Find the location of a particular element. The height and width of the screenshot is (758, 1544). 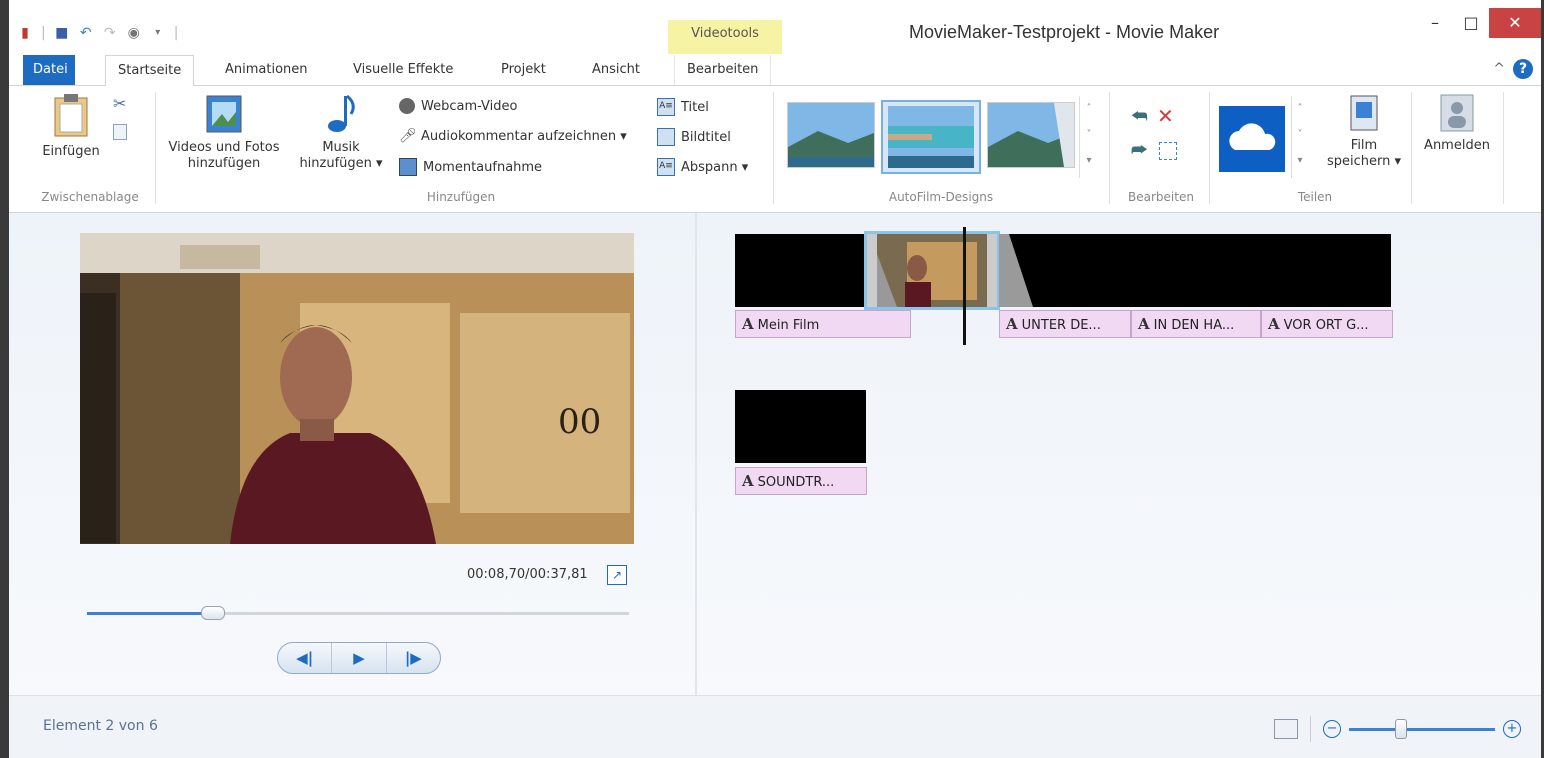

abspann-button: A≡ Abspann ▾ is located at coordinates (702, 167).